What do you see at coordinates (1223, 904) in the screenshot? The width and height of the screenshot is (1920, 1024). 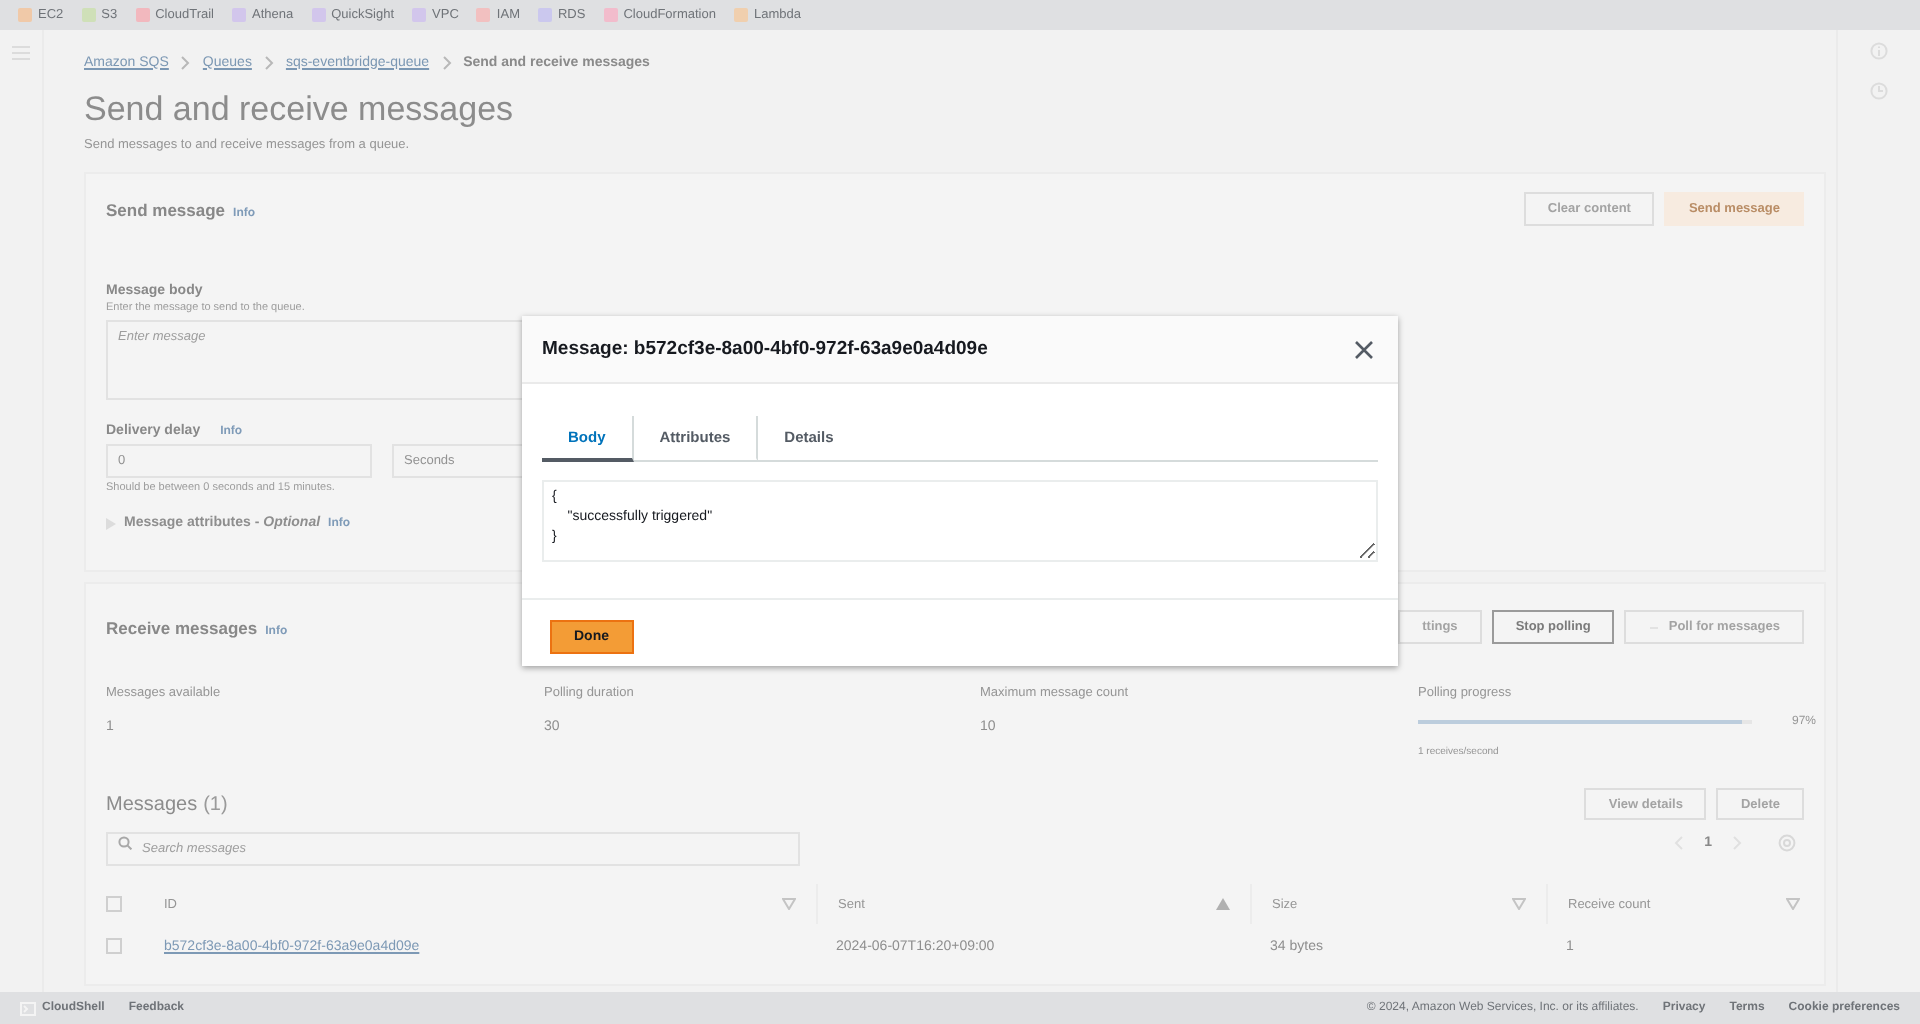 I see `sort-up-icon` at bounding box center [1223, 904].